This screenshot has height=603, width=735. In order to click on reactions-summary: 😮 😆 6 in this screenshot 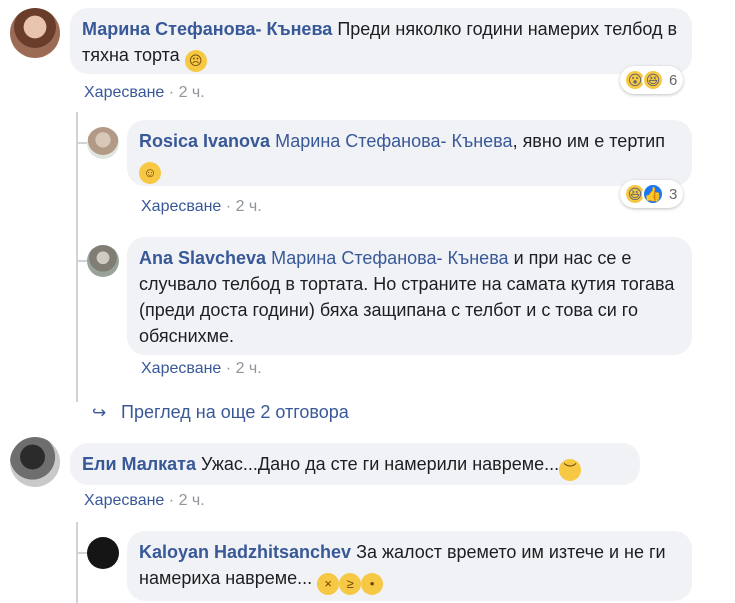, I will do `click(652, 80)`.